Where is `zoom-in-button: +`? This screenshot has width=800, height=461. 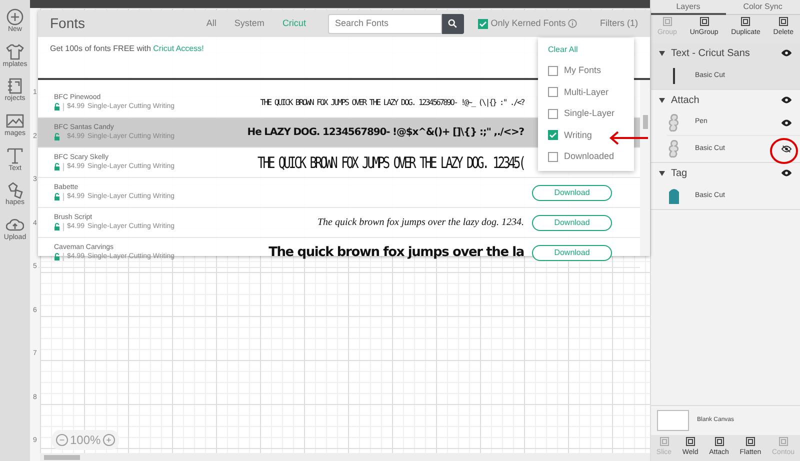 zoom-in-button: + is located at coordinates (108, 440).